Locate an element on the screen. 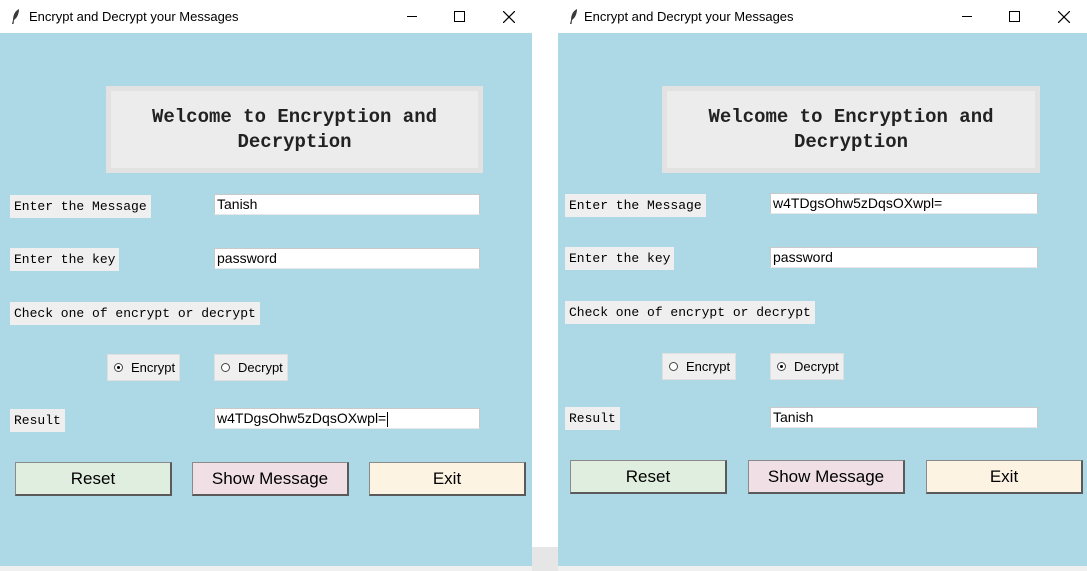 The height and width of the screenshot is (571, 1087). result-value: w4TDgsOhw5zDqsOXwpl= is located at coordinates (302, 418).